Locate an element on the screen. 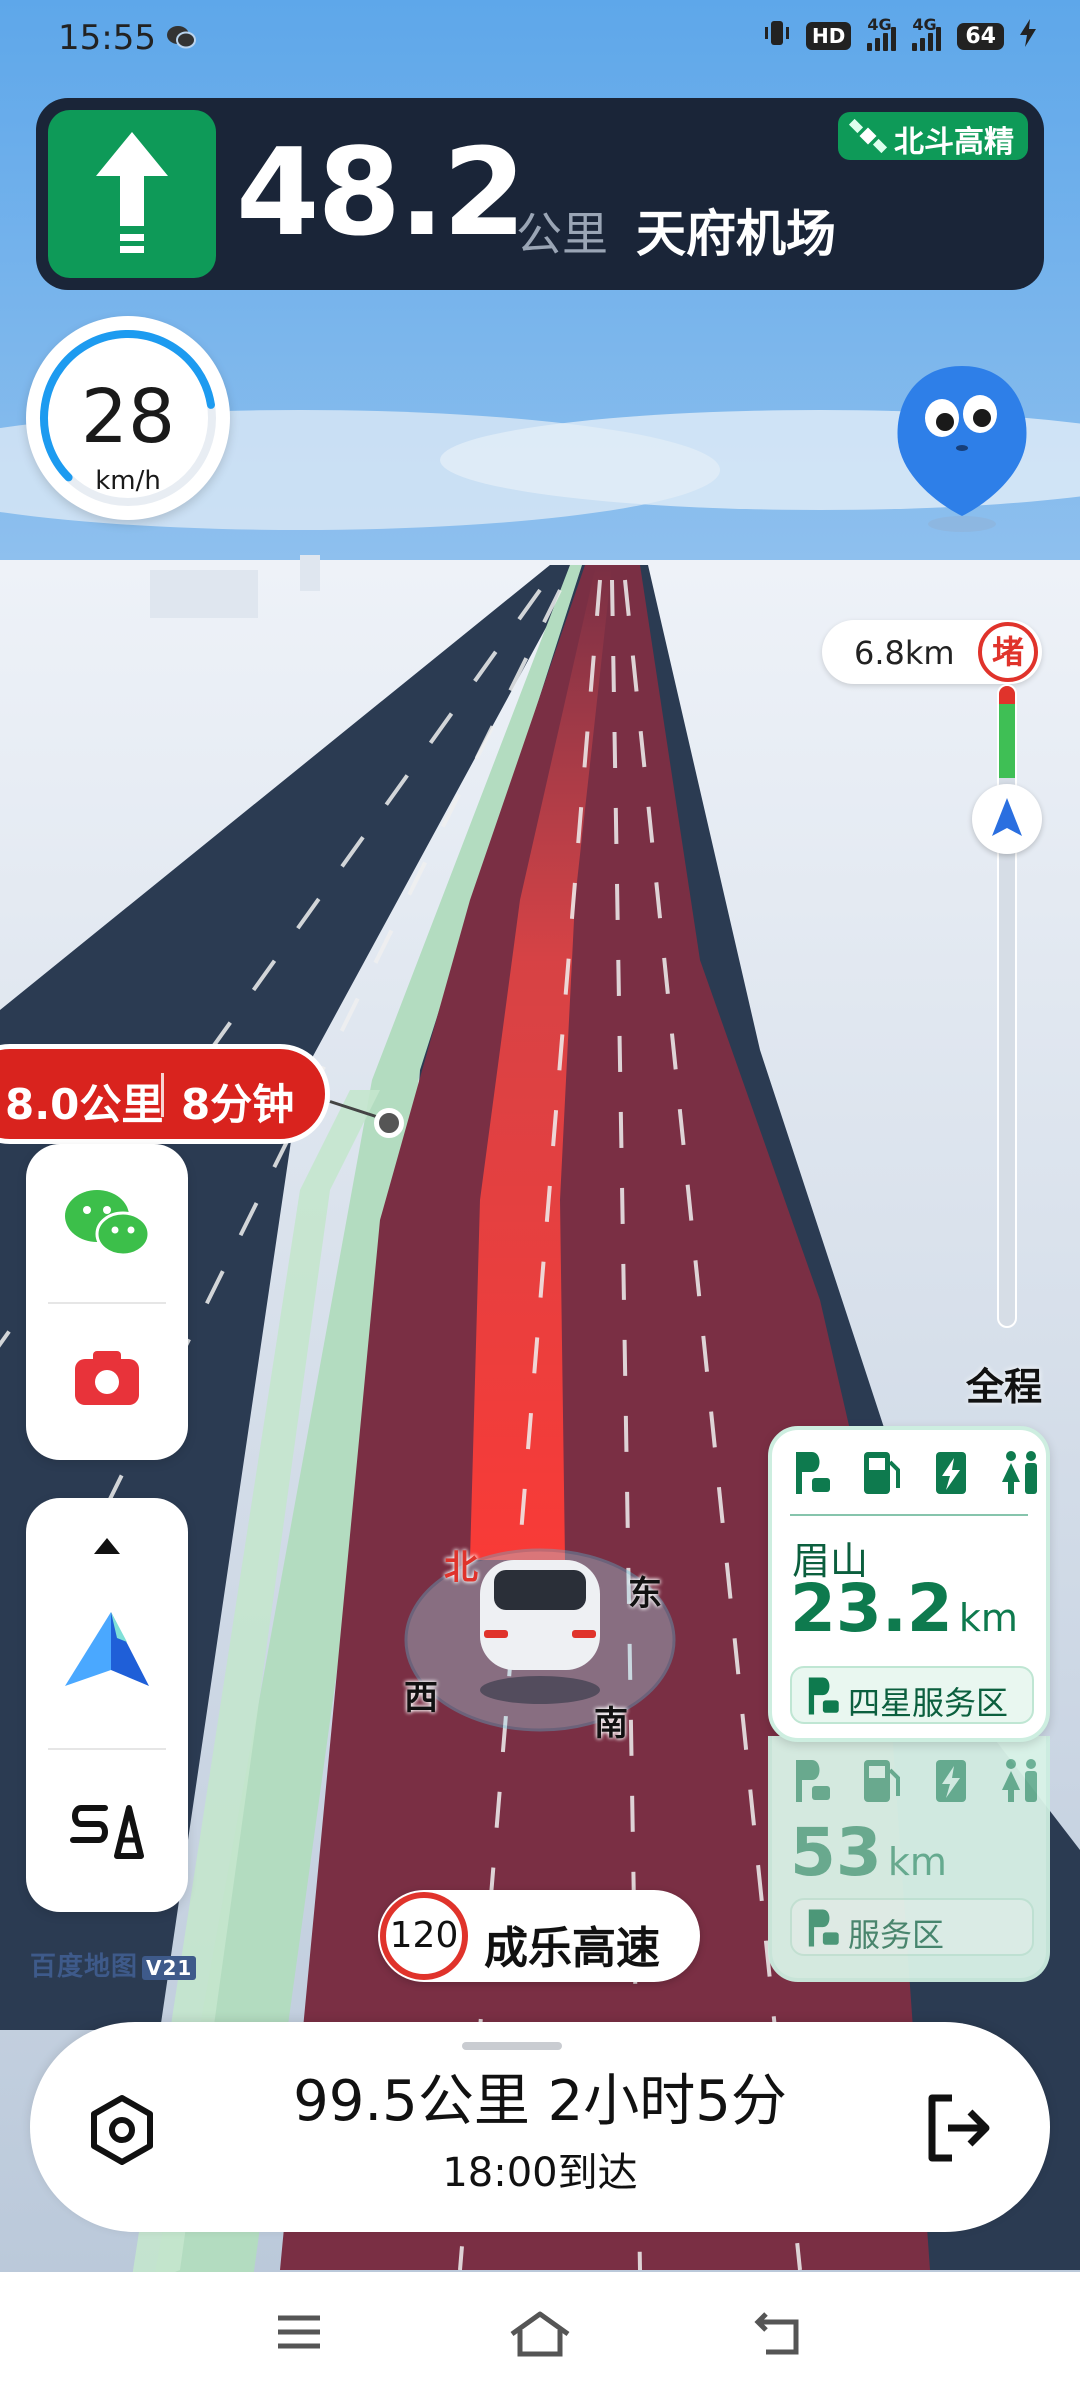  speed-limit-sign: 120 is located at coordinates (424, 1936).